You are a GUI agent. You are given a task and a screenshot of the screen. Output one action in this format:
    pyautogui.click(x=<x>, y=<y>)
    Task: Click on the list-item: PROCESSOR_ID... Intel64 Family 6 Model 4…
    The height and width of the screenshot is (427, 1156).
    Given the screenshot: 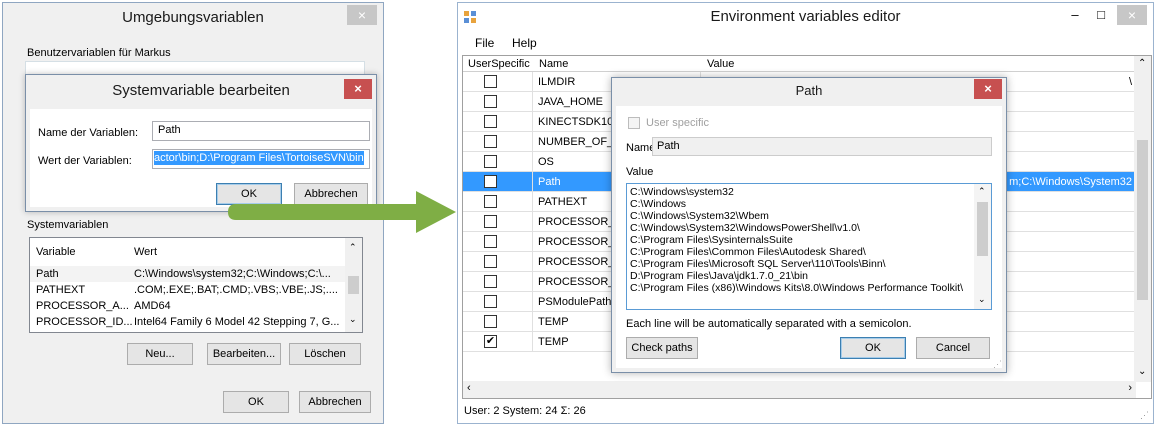 What is the action you would take?
    pyautogui.click(x=196, y=322)
    